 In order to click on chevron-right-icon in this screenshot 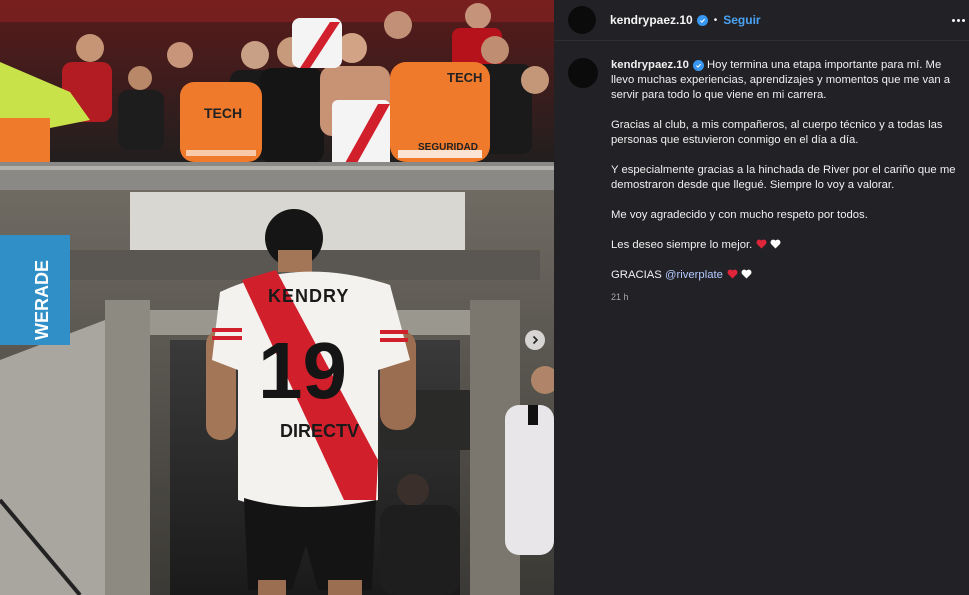, I will do `click(535, 340)`.